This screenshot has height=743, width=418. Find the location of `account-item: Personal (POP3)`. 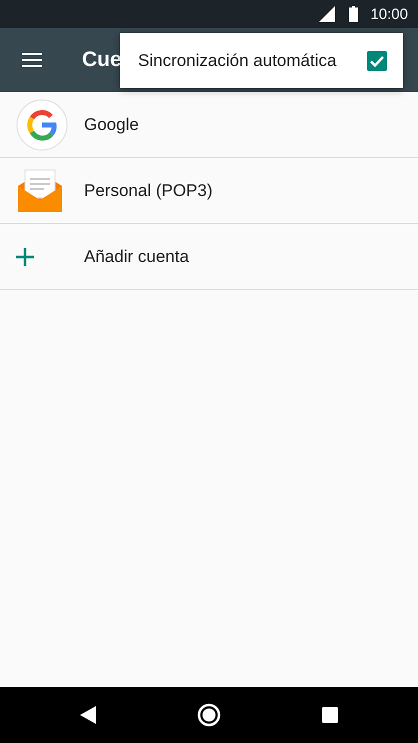

account-item: Personal (POP3) is located at coordinates (148, 190).